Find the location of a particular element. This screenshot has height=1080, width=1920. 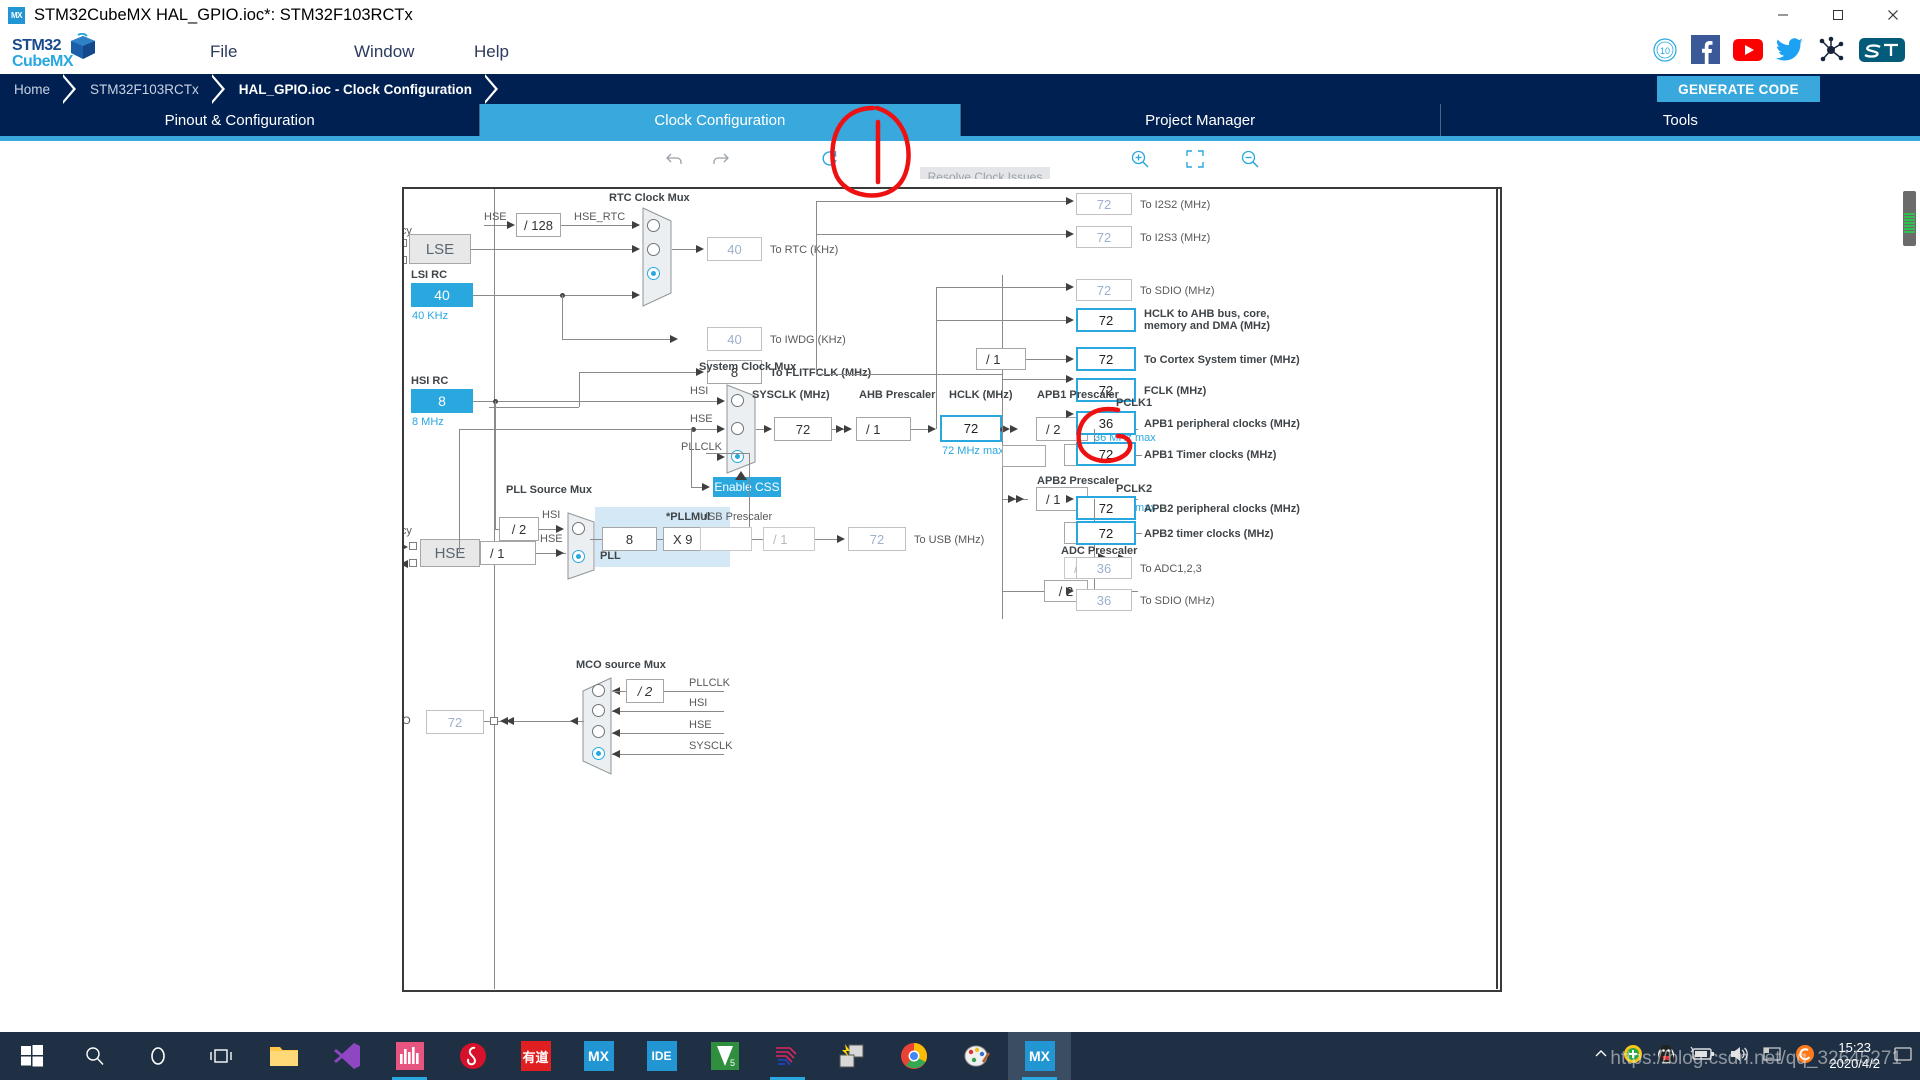

taskbar-app-visual-studio is located at coordinates (346, 1056).